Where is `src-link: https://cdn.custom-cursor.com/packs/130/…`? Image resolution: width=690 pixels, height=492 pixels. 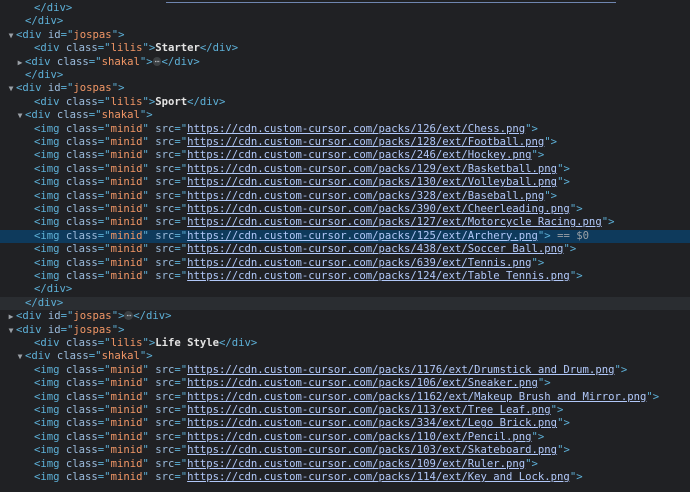 src-link: https://cdn.custom-cursor.com/packs/130/… is located at coordinates (372, 182).